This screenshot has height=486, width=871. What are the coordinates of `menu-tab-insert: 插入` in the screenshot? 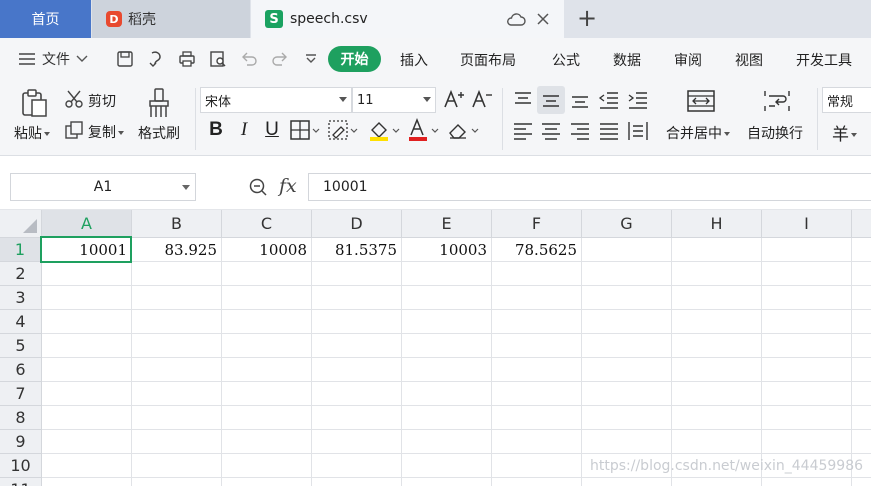 It's located at (414, 60).